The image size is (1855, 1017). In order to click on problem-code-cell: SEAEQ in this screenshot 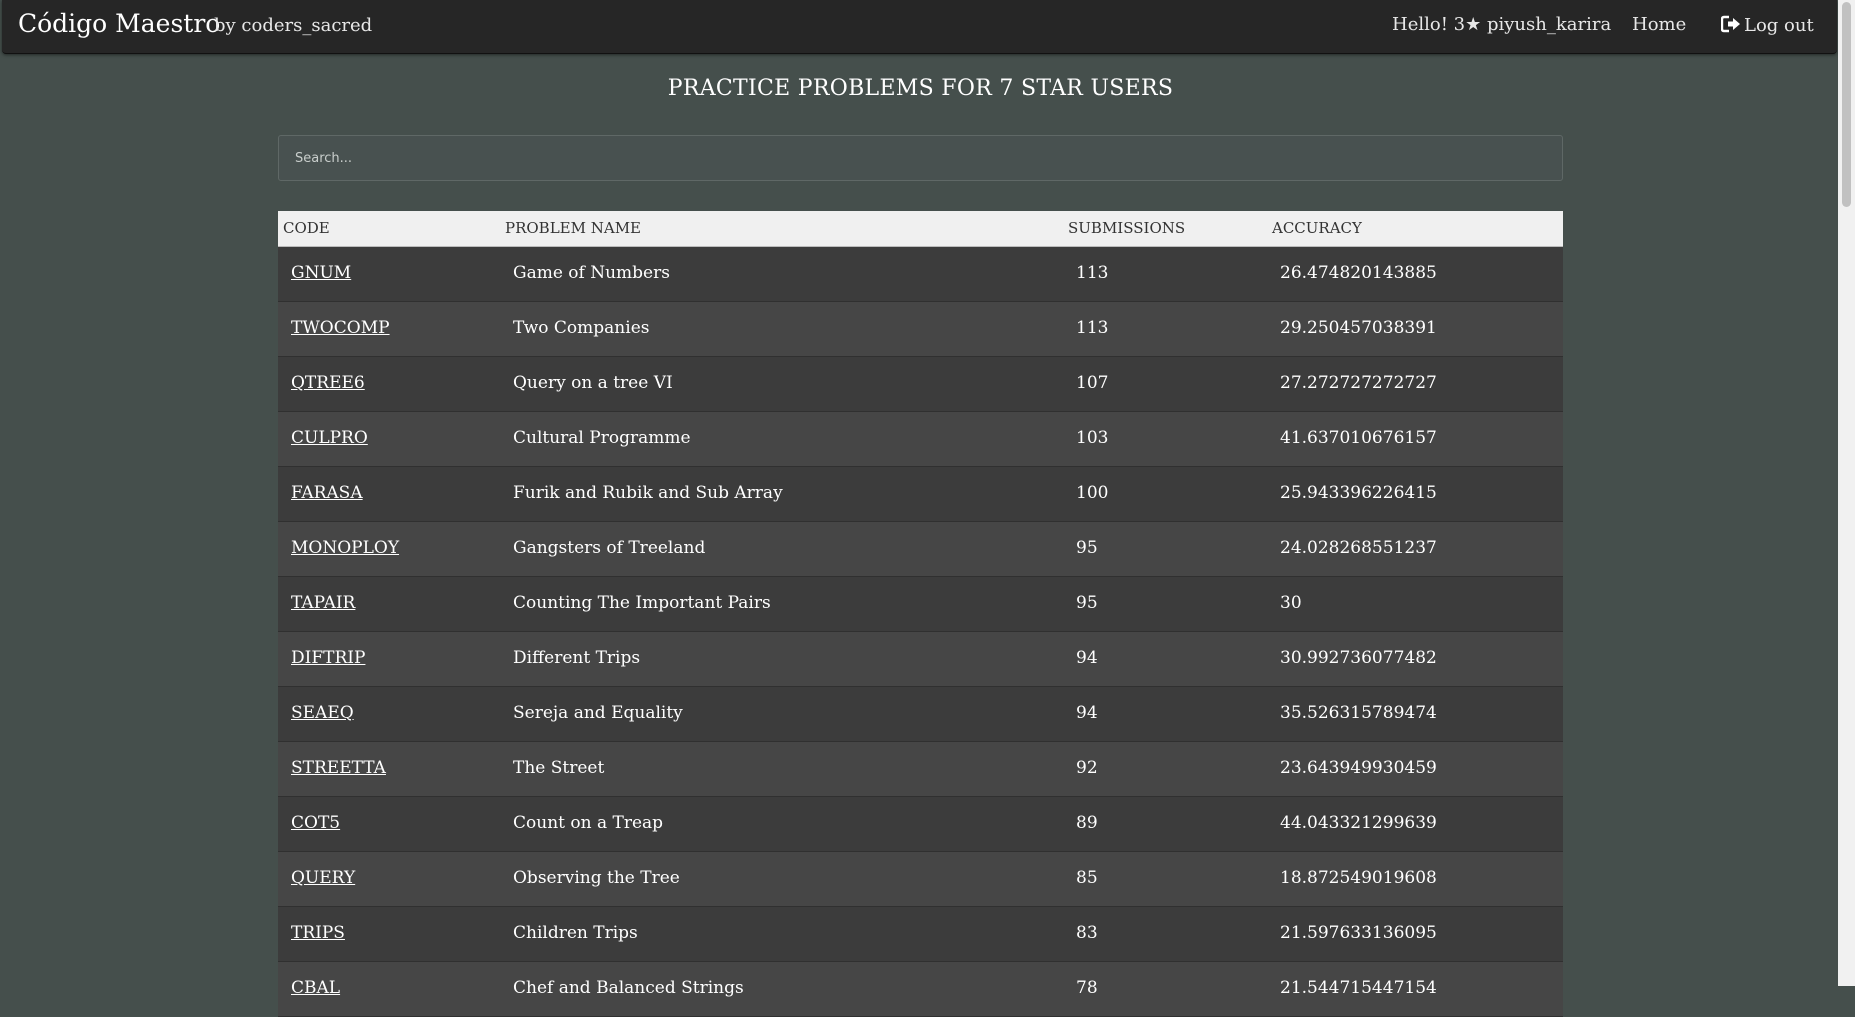, I will do `click(322, 713)`.